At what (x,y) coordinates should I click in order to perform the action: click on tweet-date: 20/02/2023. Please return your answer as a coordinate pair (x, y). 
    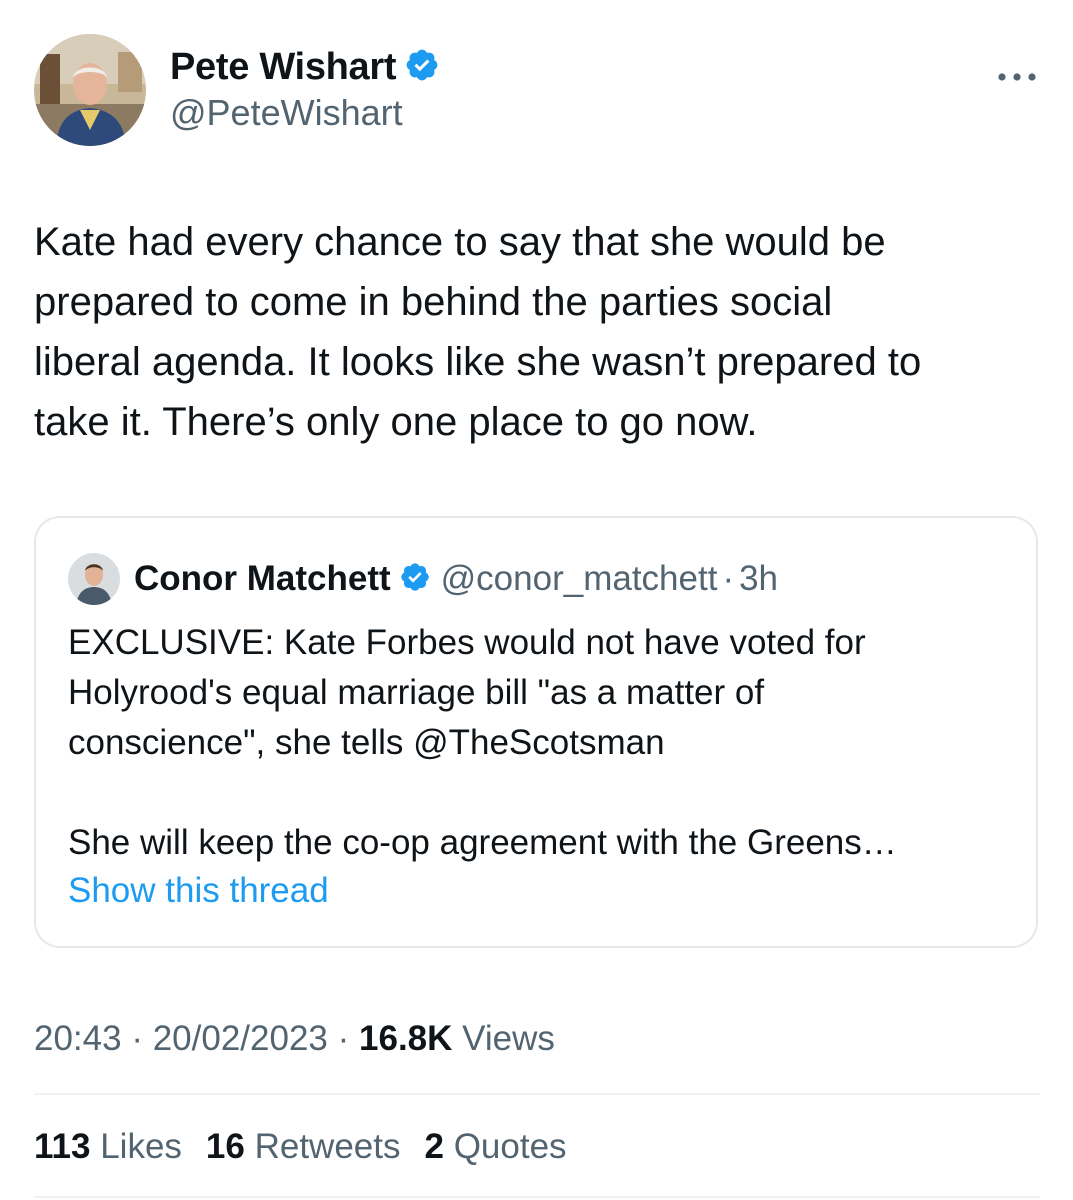
    Looking at the image, I should click on (240, 1038).